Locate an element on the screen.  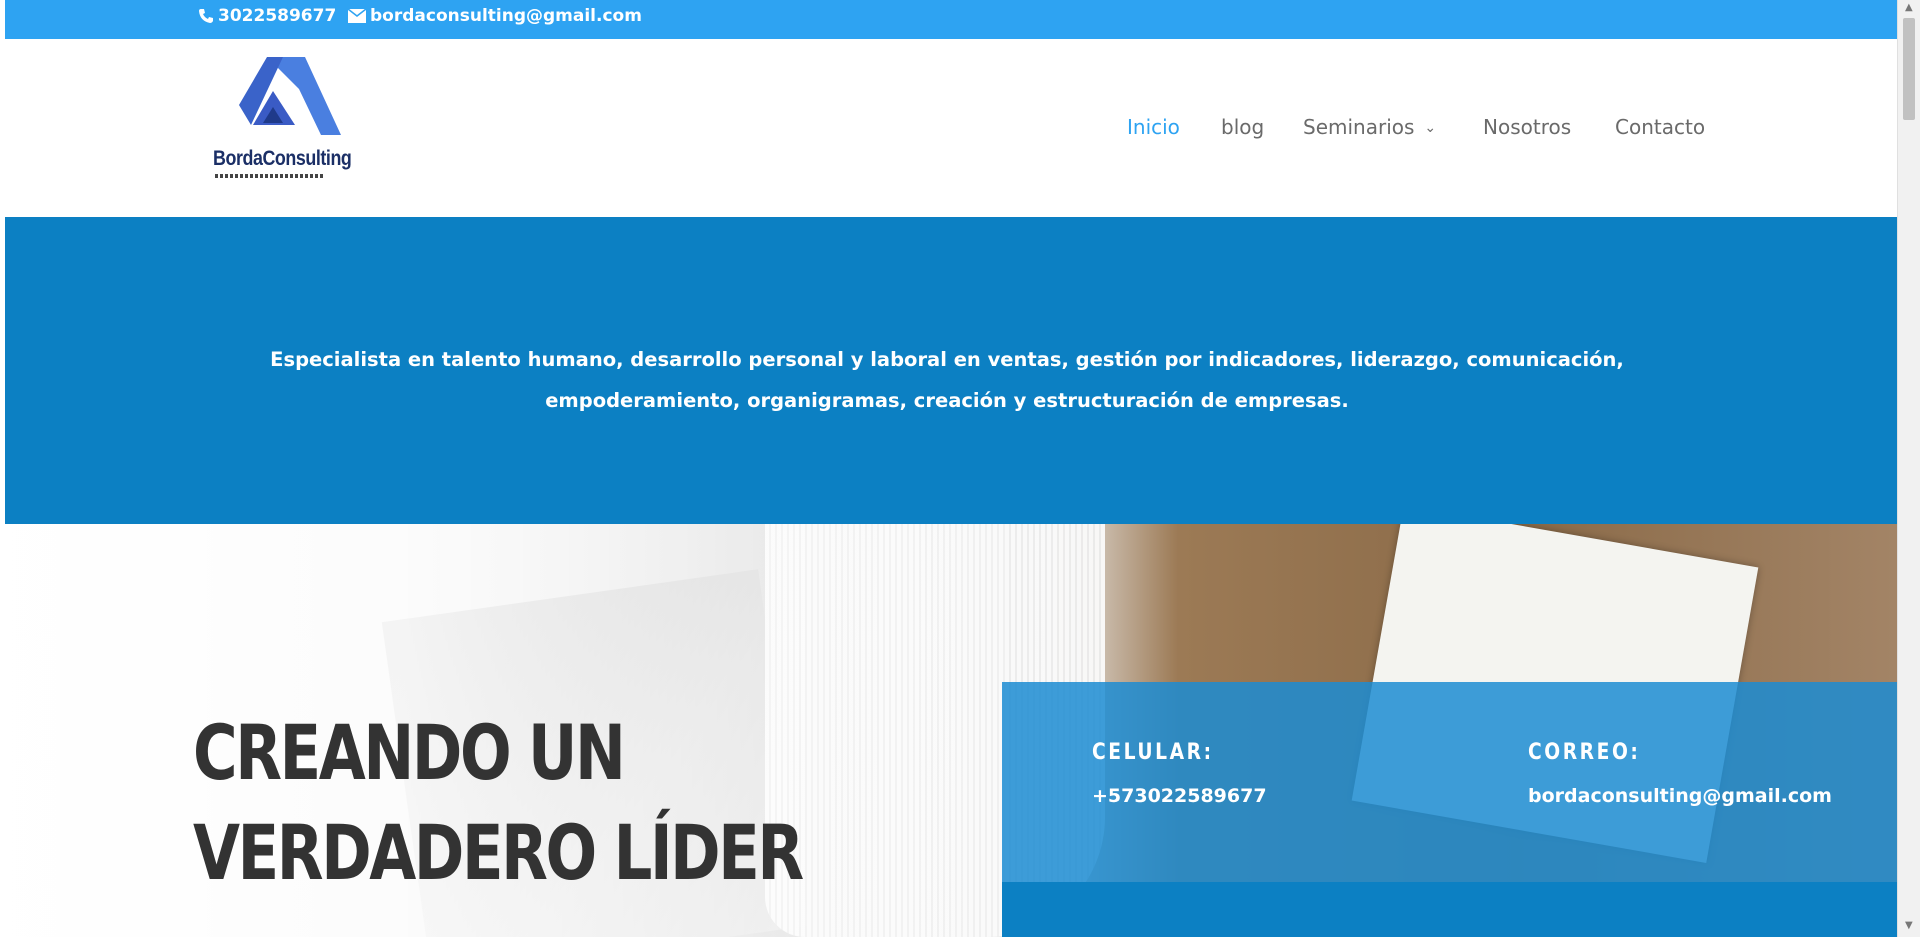
scroll-thumb is located at coordinates (1909, 69).